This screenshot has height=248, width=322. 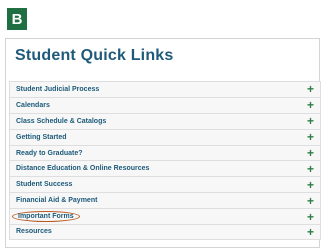 I want to click on accordion-item-label: Resources, so click(x=34, y=232).